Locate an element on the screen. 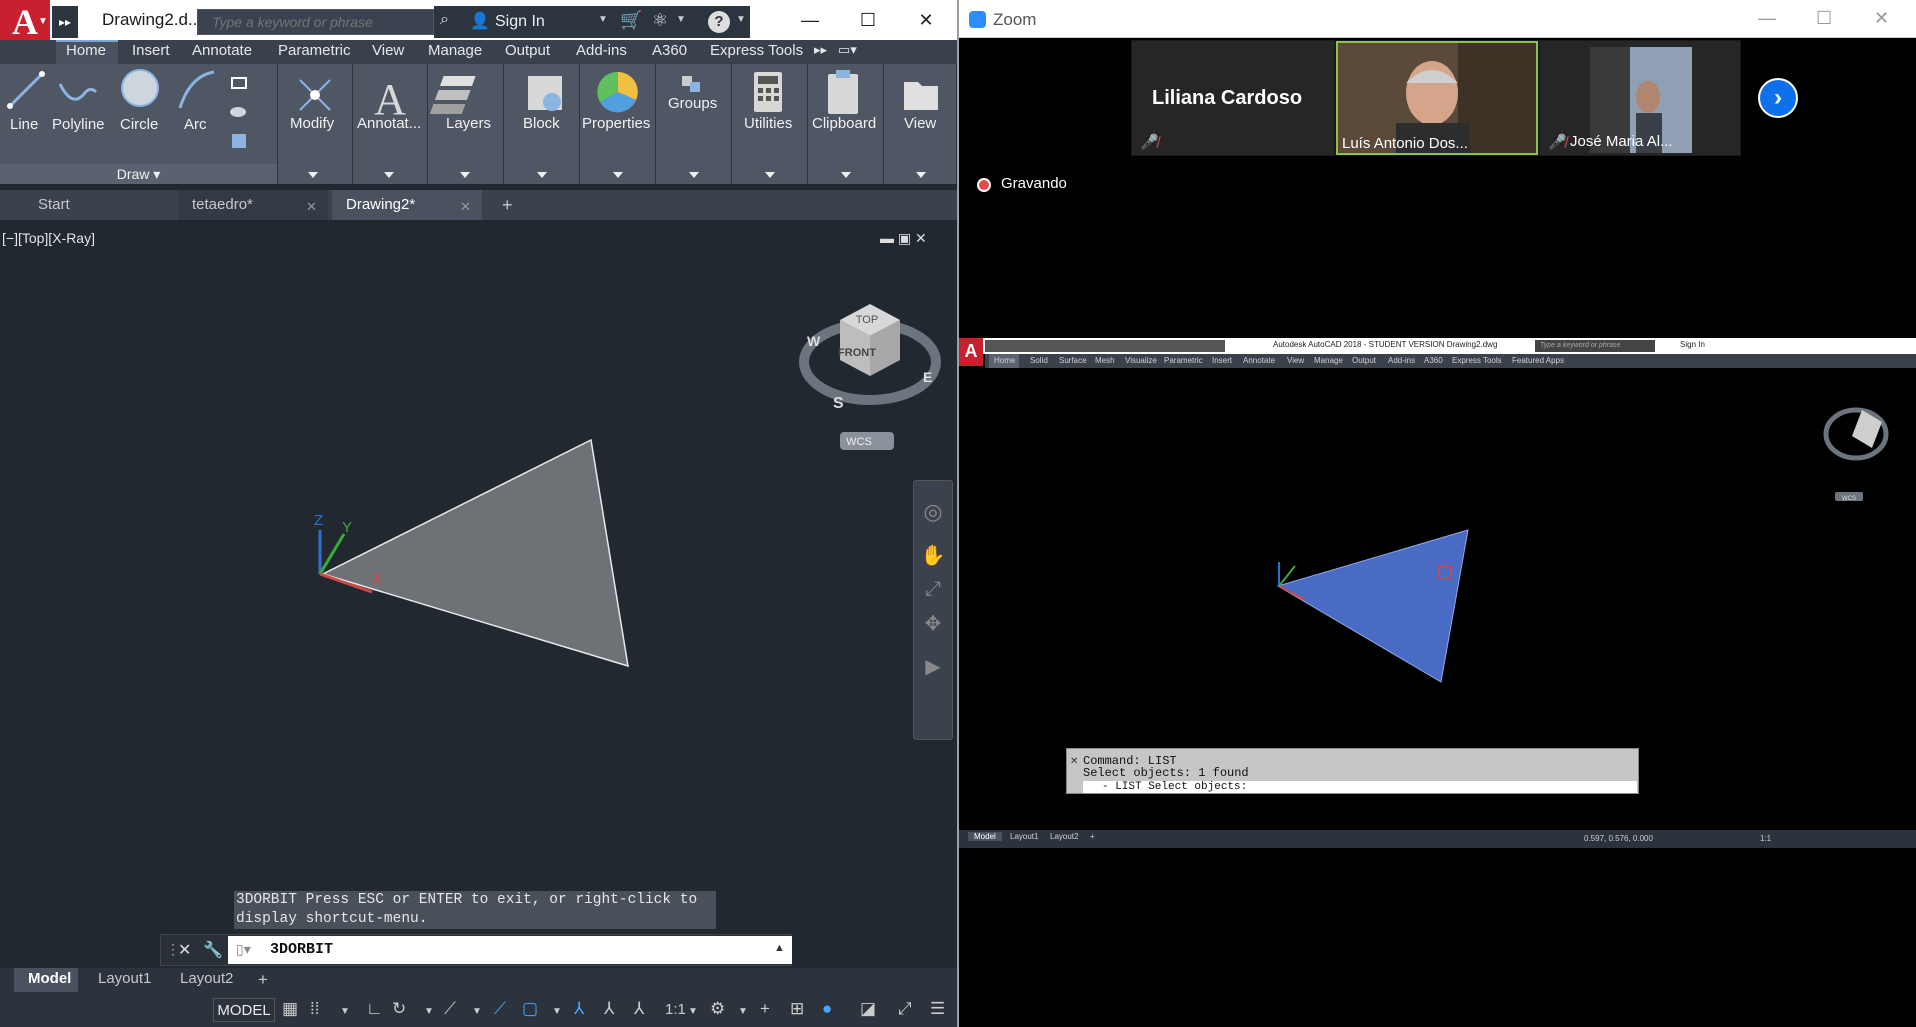  binoculars-icon: ⌕ is located at coordinates (450, 21).